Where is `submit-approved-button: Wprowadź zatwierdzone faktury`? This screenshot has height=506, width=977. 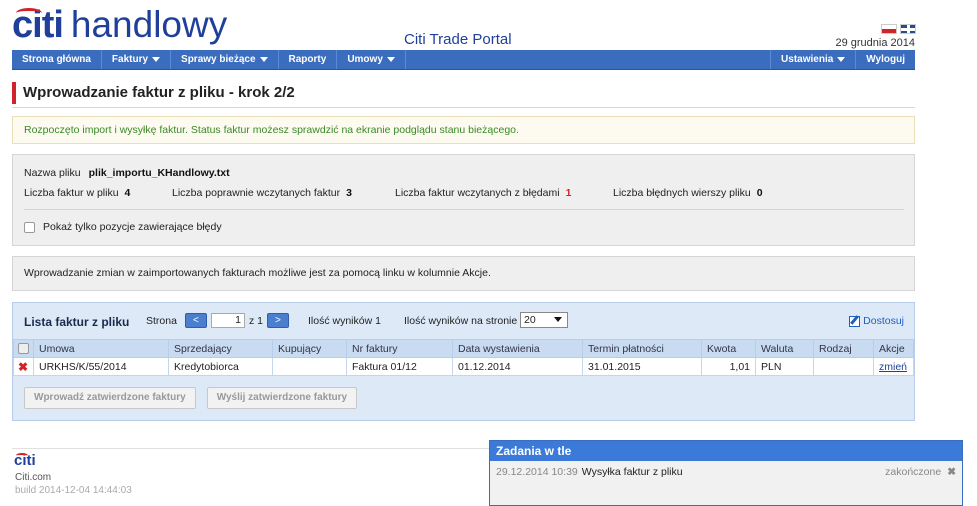 submit-approved-button: Wprowadź zatwierdzone faktury is located at coordinates (110, 398).